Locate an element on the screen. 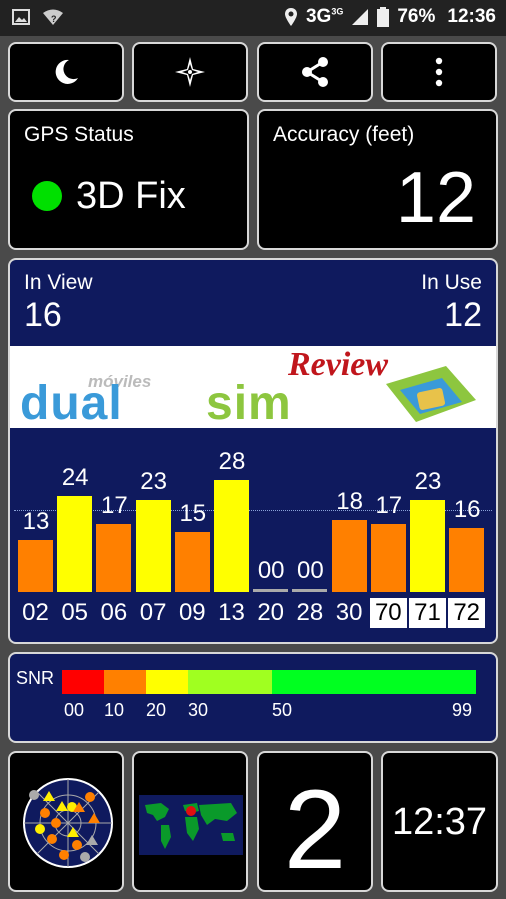  snr-value-71: 23 is located at coordinates (428, 481).